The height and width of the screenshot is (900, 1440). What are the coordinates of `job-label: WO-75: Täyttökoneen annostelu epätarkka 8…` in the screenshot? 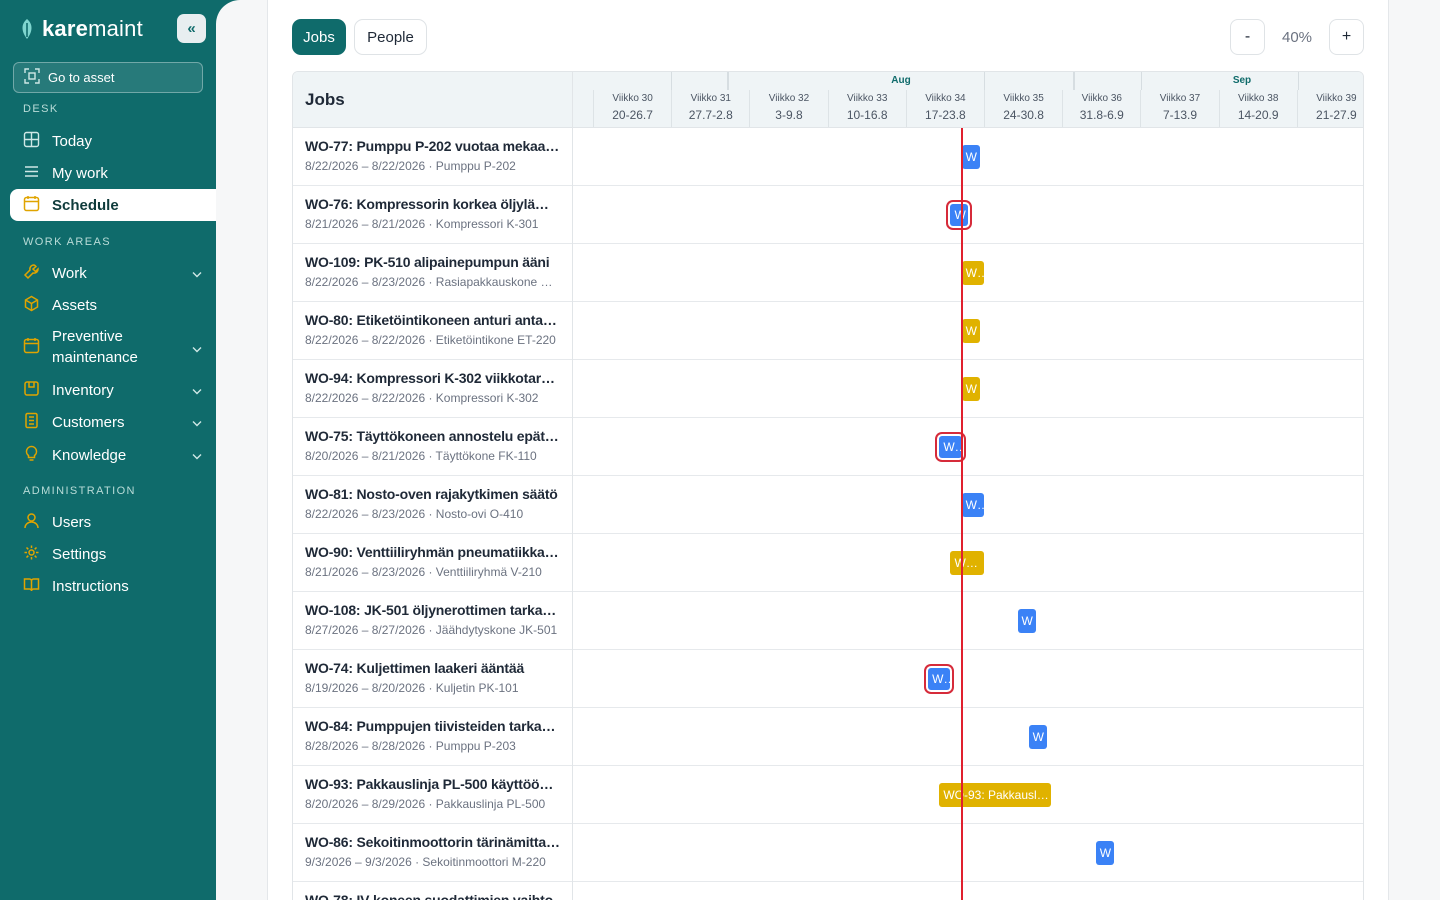 It's located at (433, 447).